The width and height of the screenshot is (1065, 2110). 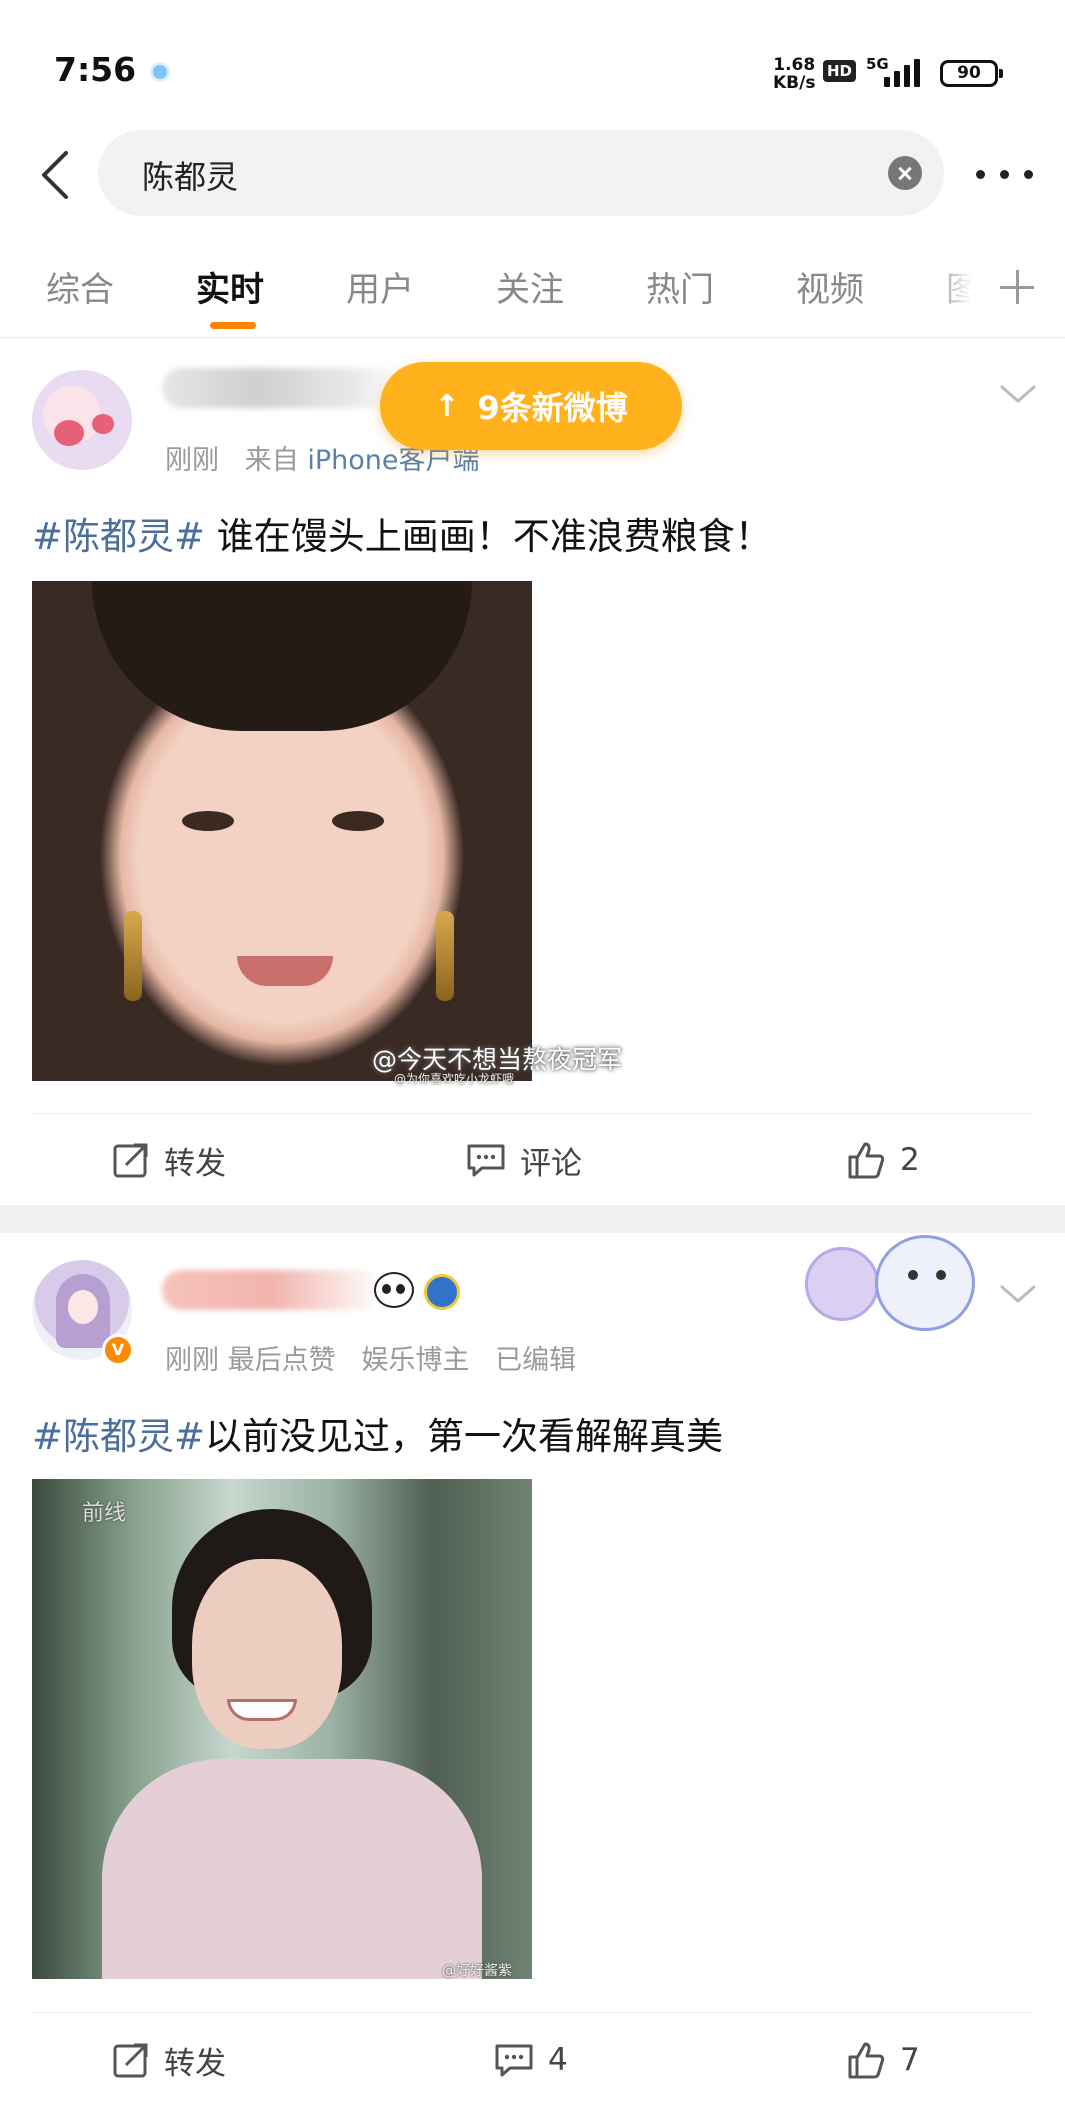 What do you see at coordinates (680, 286) in the screenshot?
I see `tab-hot: 热门` at bounding box center [680, 286].